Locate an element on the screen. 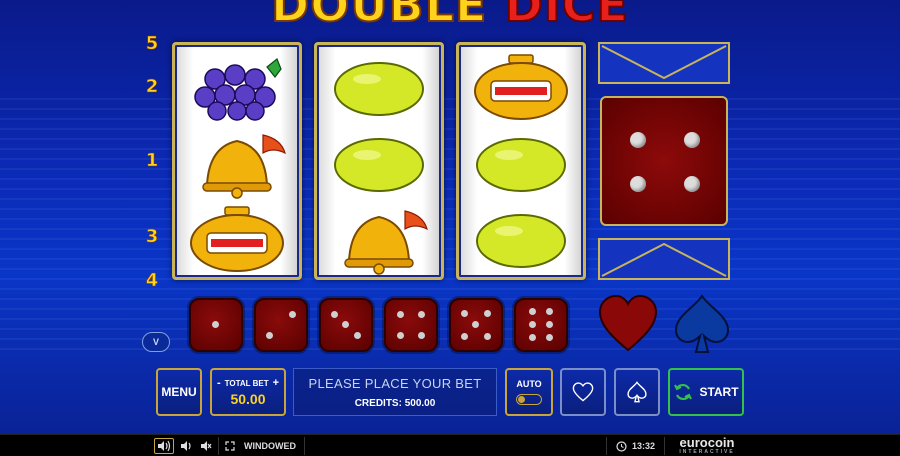 Image resolution: width=900 pixels, height=456 pixels. refresh-icon is located at coordinates (683, 392).